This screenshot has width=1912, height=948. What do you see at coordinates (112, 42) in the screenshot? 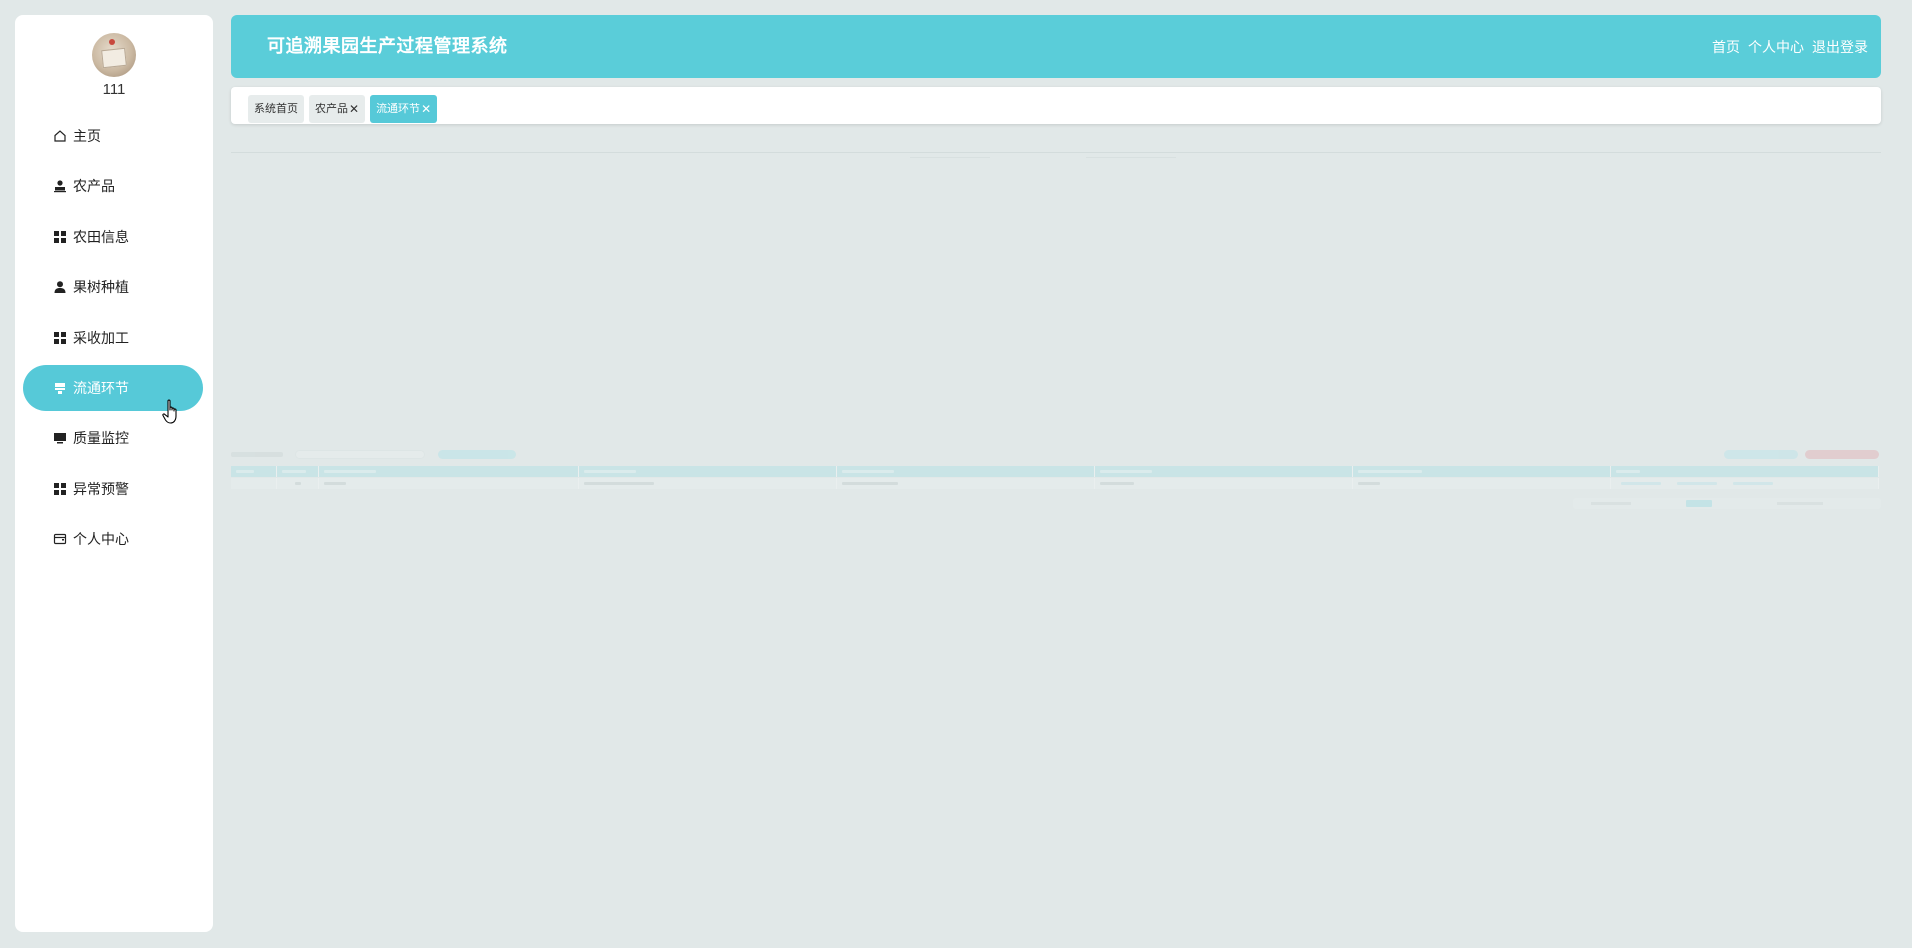
I see `avatar-dot` at bounding box center [112, 42].